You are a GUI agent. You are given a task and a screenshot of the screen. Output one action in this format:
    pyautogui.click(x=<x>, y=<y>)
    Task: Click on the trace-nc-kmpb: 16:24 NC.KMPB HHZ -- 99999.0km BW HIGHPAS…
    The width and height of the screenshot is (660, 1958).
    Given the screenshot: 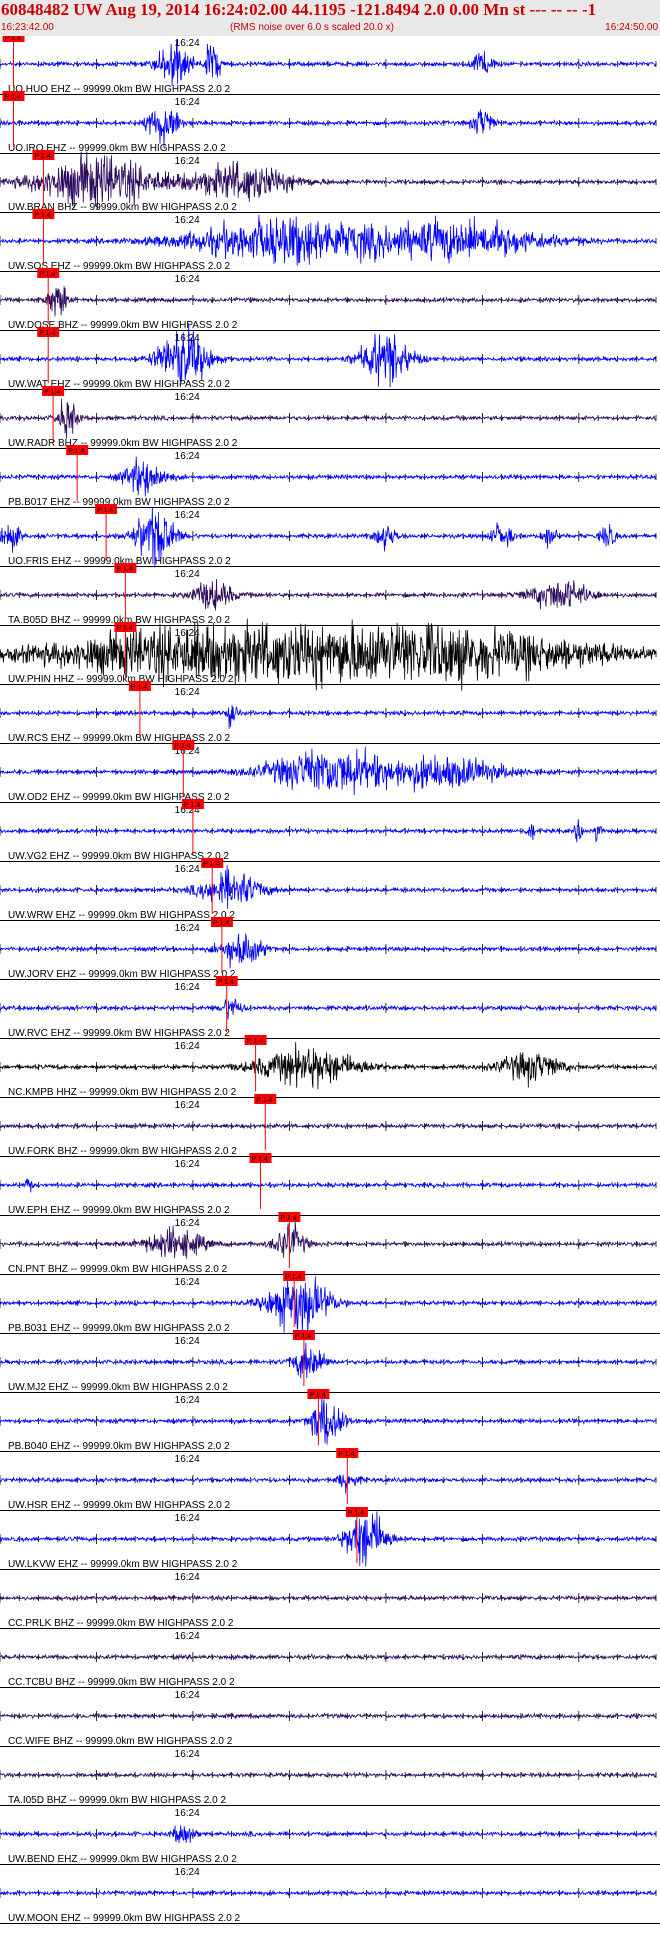 What is the action you would take?
    pyautogui.click(x=330, y=1066)
    